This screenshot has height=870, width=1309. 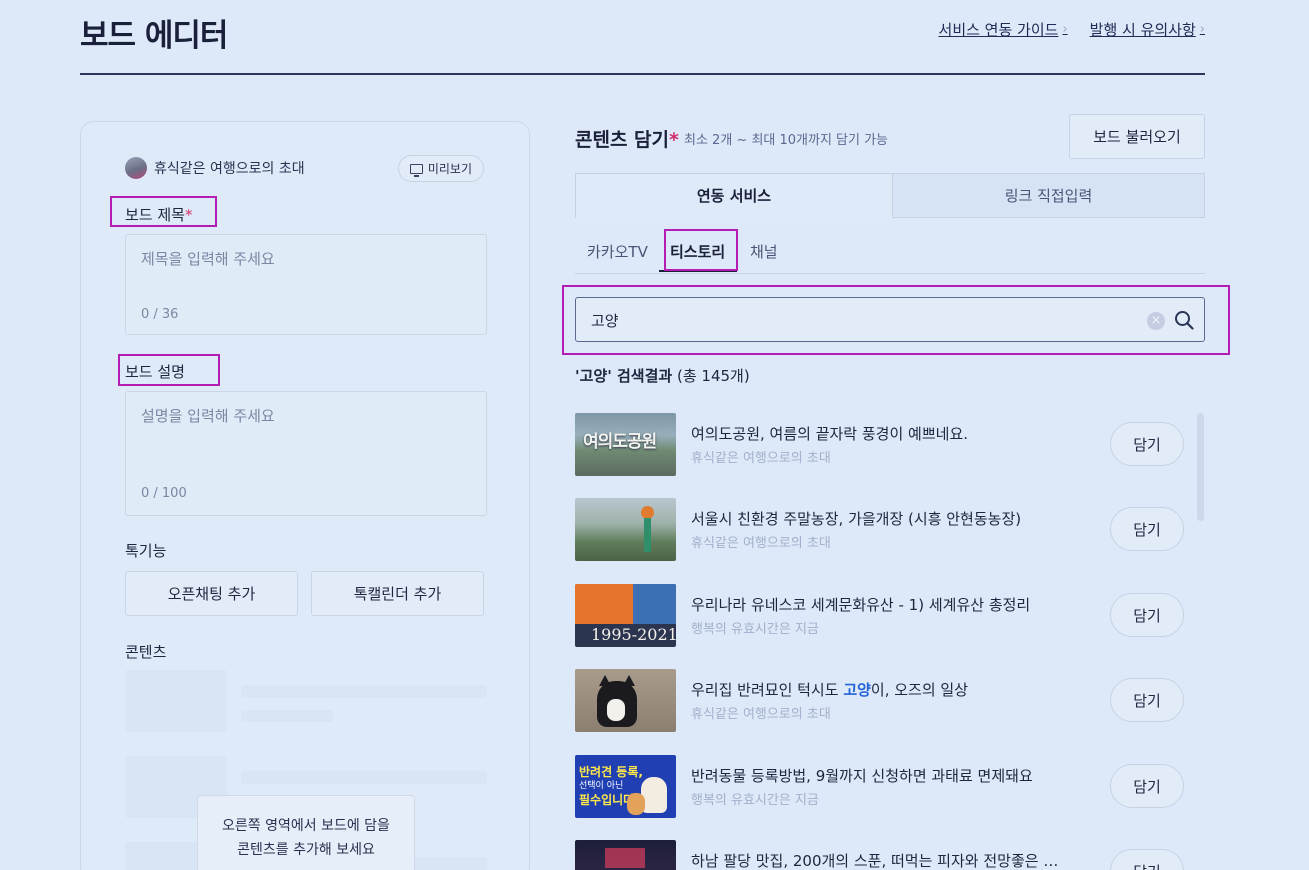 What do you see at coordinates (1137, 136) in the screenshot?
I see `load-board-button: 보드 불러오기` at bounding box center [1137, 136].